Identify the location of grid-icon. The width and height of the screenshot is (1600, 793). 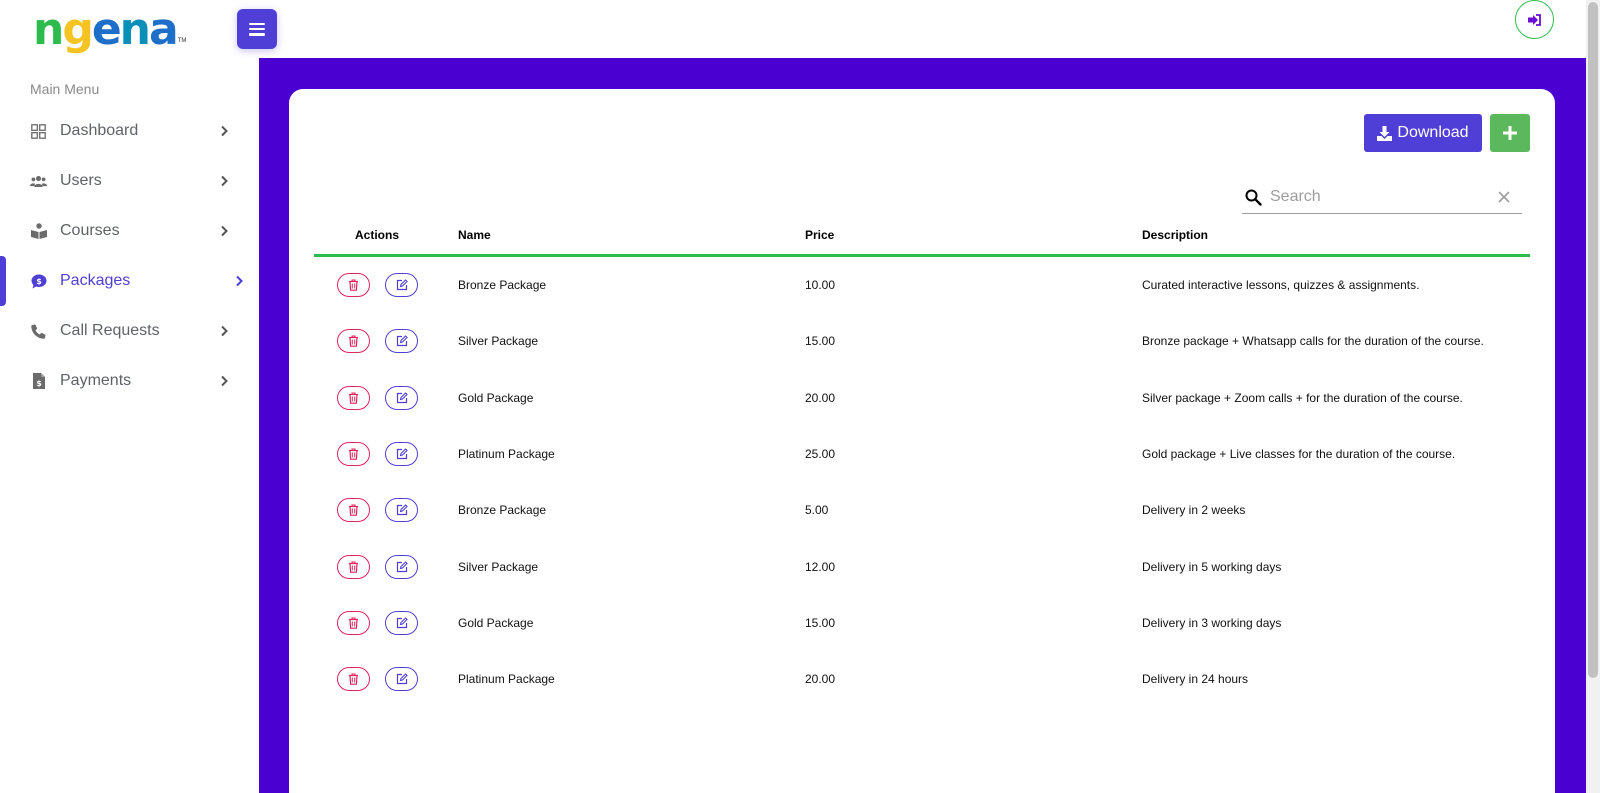
(38, 131).